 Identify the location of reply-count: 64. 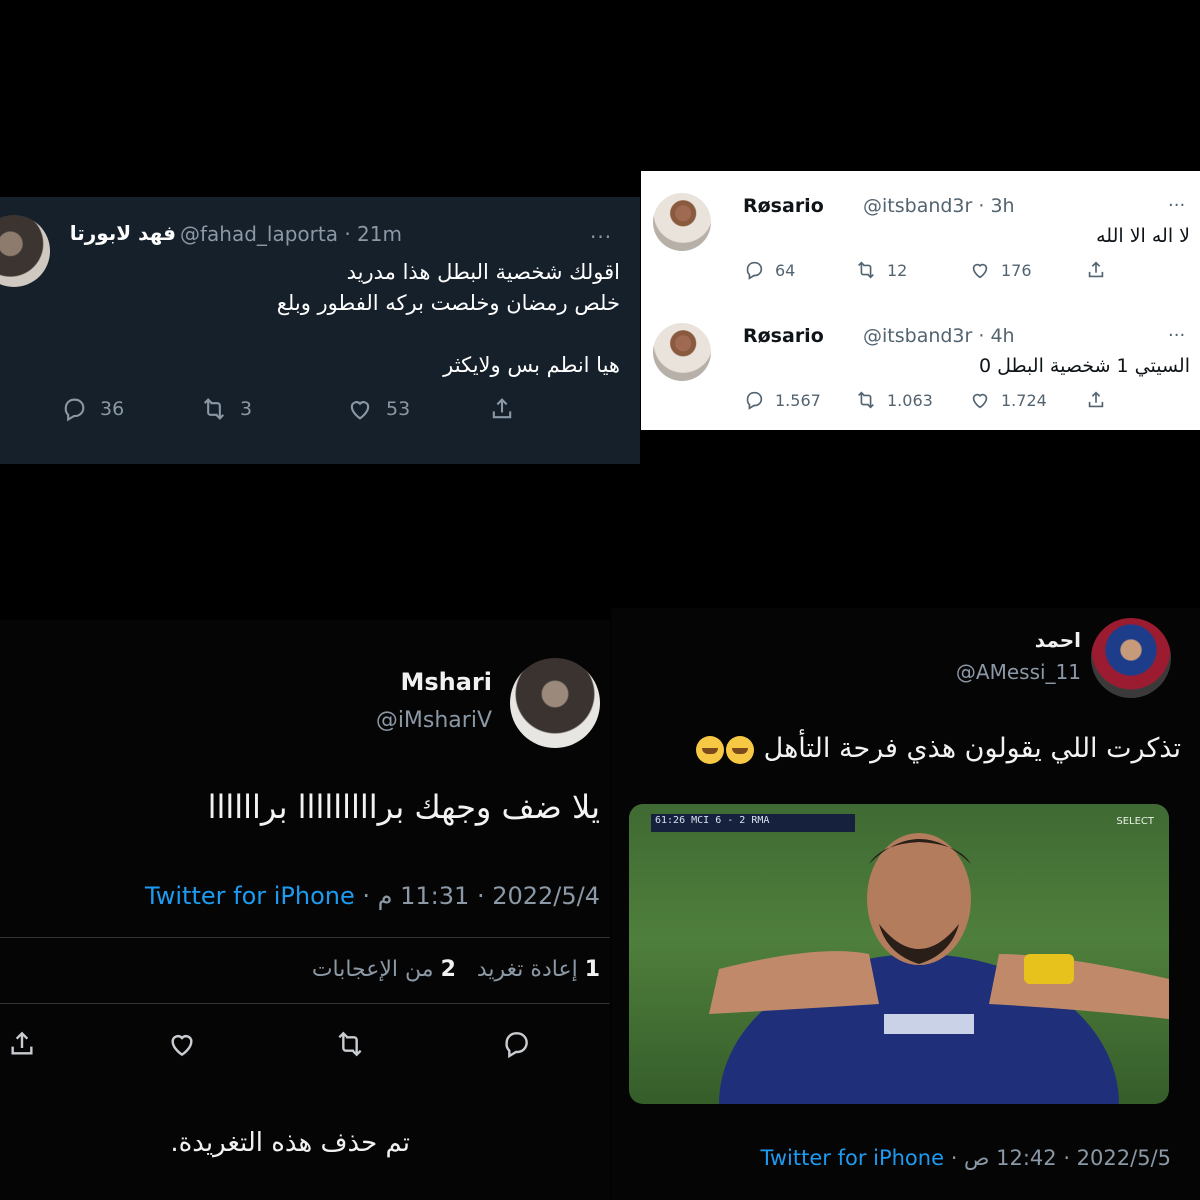
(785, 270).